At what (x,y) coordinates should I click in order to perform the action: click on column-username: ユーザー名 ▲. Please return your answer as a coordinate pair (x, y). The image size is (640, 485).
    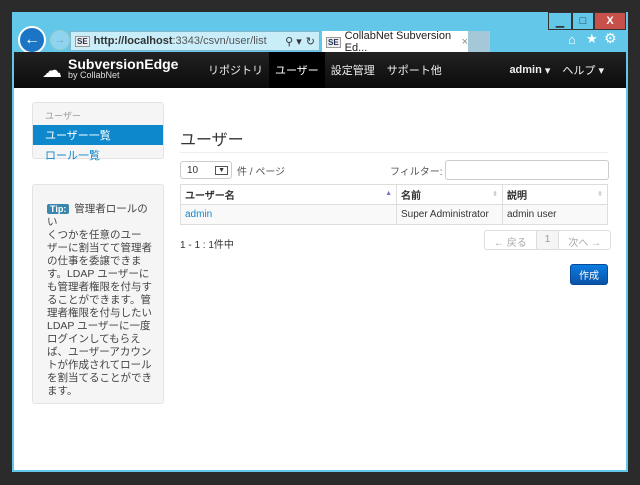
    Looking at the image, I should click on (288, 194).